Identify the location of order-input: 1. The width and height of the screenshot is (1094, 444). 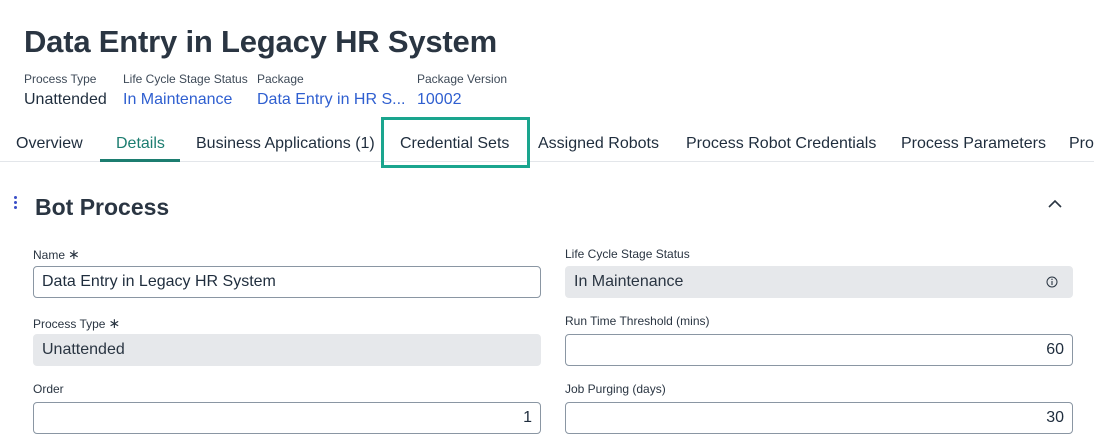
(287, 418).